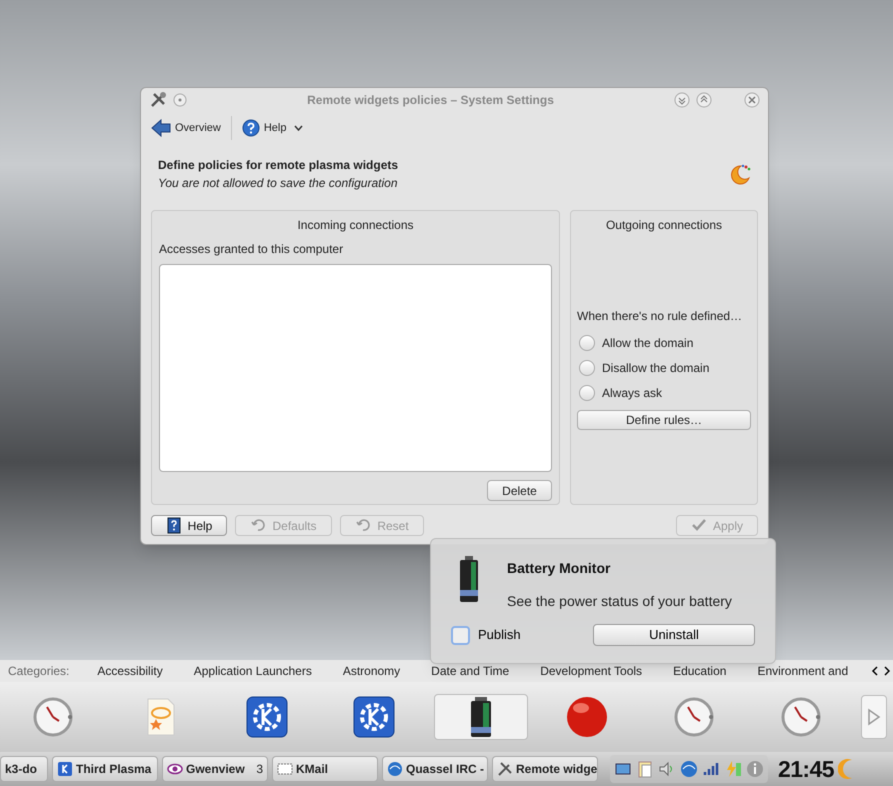  Describe the element at coordinates (251, 128) in the screenshot. I see `help-icon` at that location.